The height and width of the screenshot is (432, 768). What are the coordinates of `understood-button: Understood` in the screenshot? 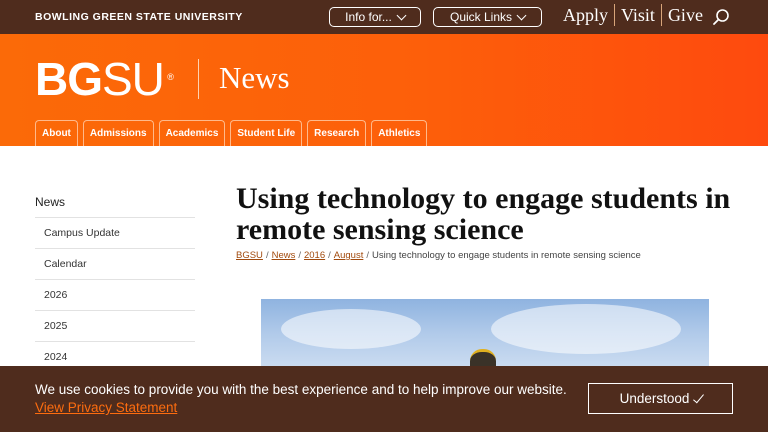 It's located at (660, 398).